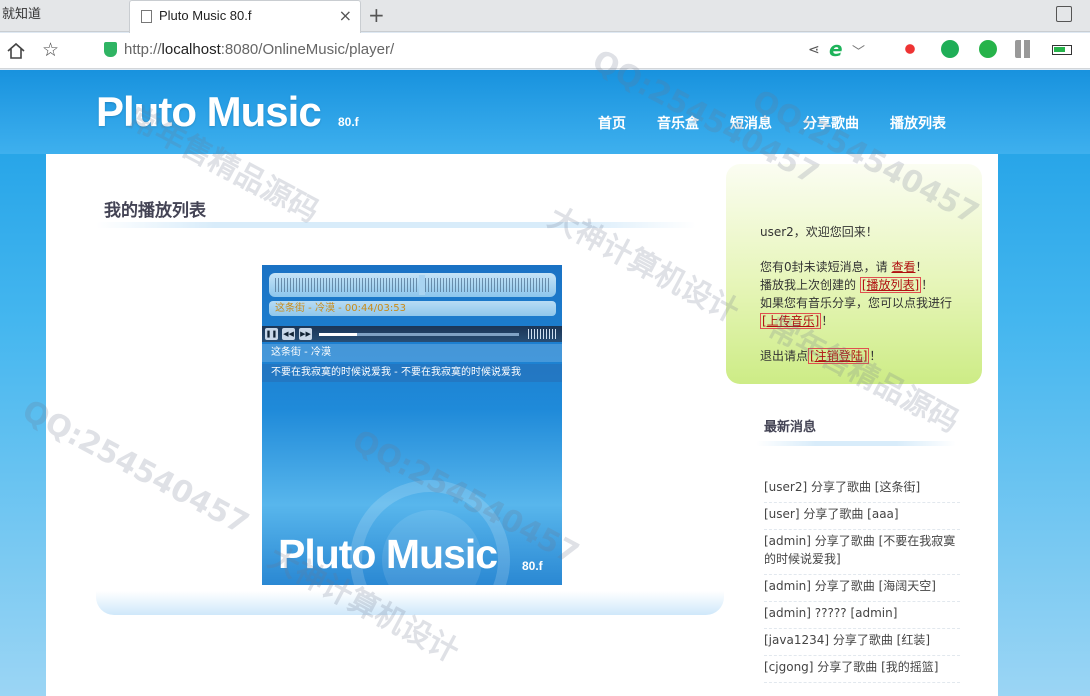 This screenshot has height=696, width=1090. Describe the element at coordinates (819, 232) in the screenshot. I see `greeting: user2，欢迎您回来！` at that location.